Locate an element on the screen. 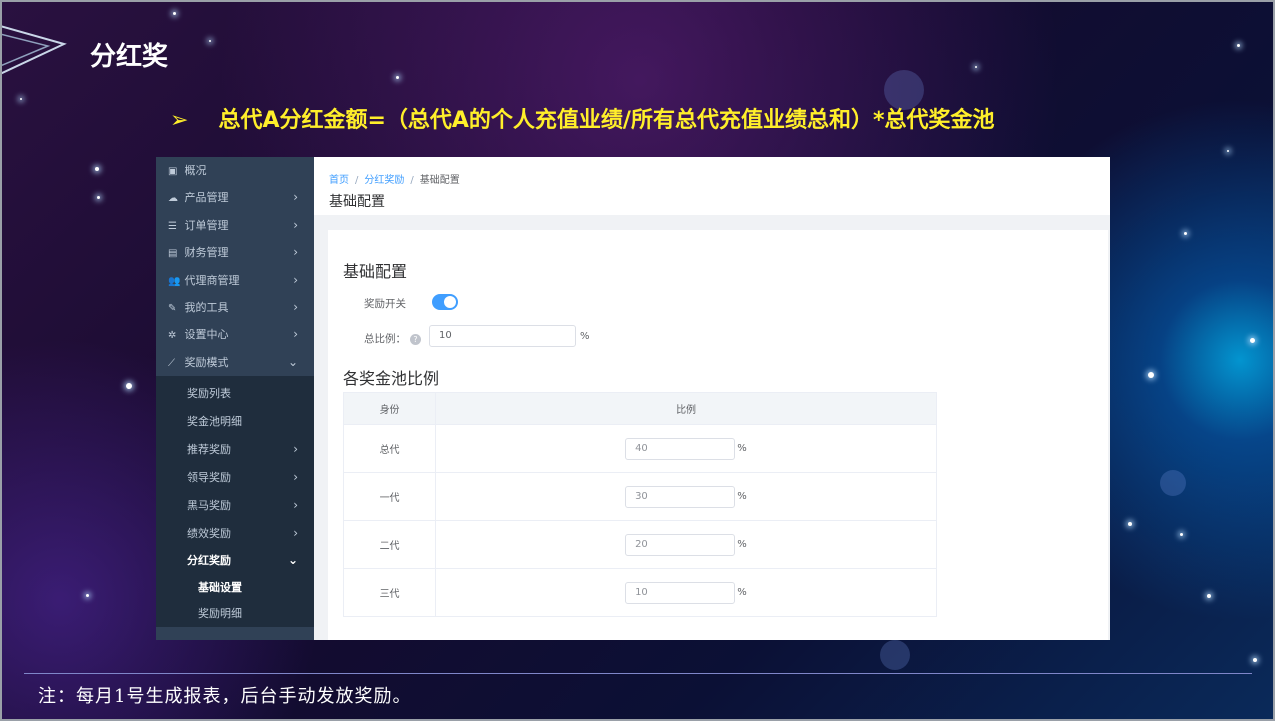 The image size is (1275, 721). sidebar-item-finance: ▤ 财务管理 › is located at coordinates (235, 252).